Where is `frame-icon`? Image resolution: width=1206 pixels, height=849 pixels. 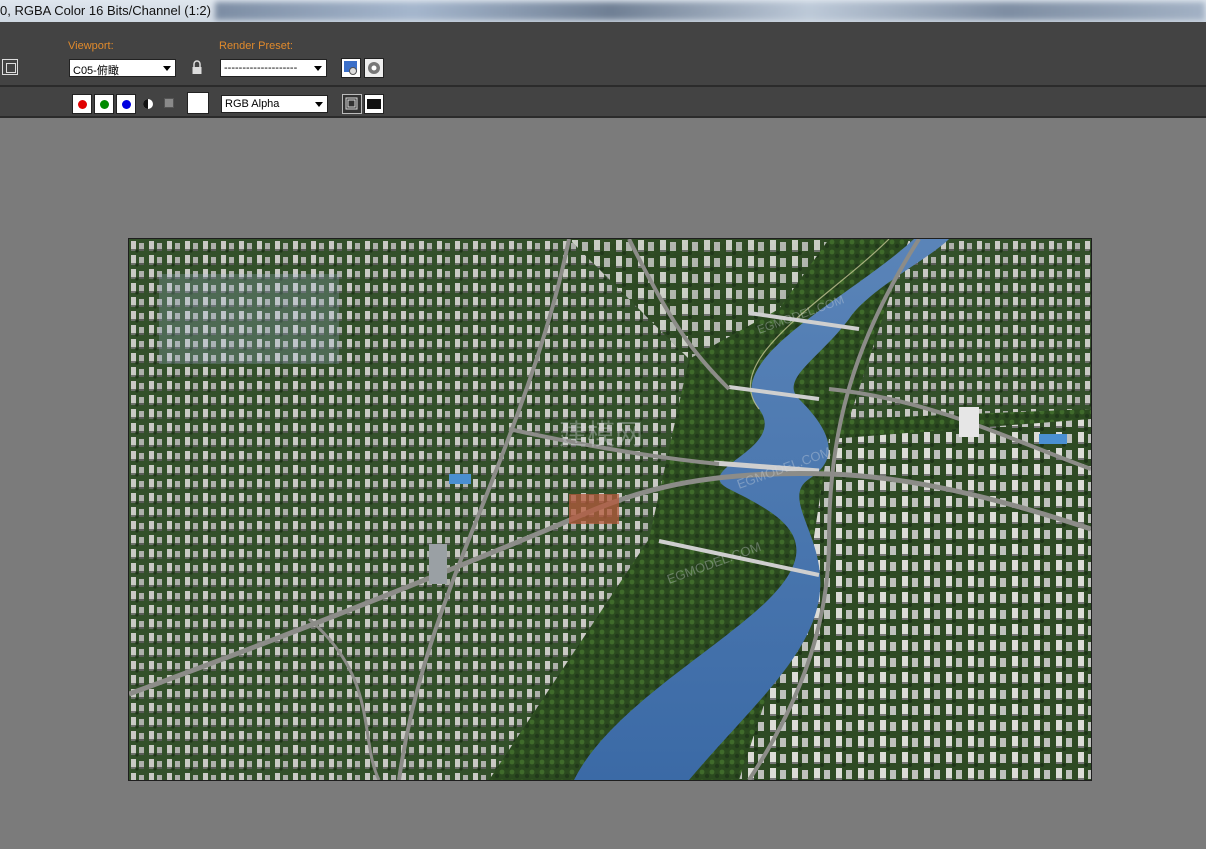
frame-icon is located at coordinates (10, 67).